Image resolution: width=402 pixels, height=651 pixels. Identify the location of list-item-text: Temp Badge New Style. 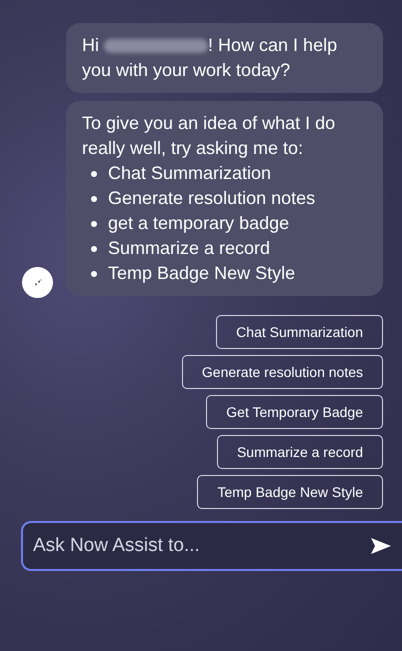
(202, 273).